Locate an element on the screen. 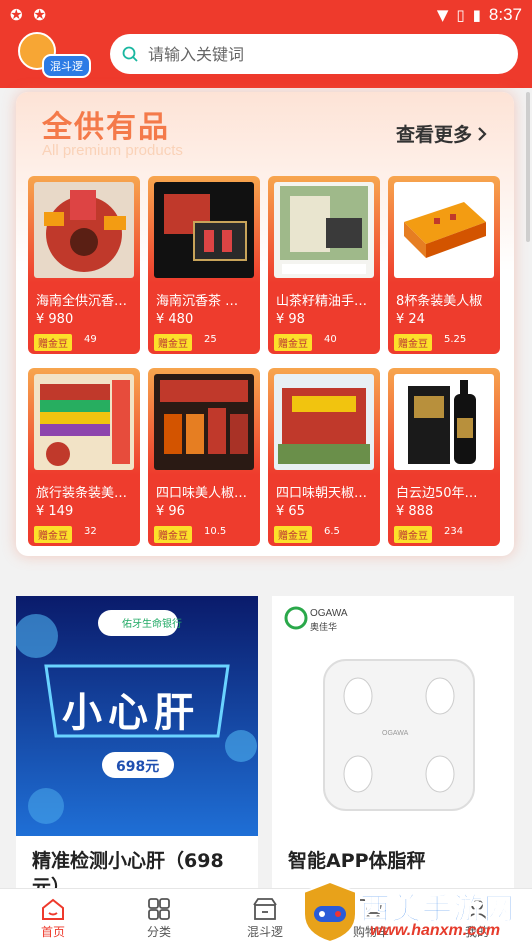 The height and width of the screenshot is (948, 532). product-price: ¥ 24 is located at coordinates (410, 319).